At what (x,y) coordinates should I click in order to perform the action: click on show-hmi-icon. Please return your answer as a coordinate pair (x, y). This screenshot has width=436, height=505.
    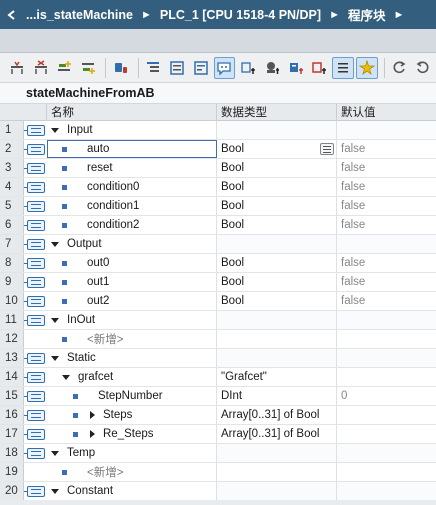
    Looking at the image, I should click on (224, 67).